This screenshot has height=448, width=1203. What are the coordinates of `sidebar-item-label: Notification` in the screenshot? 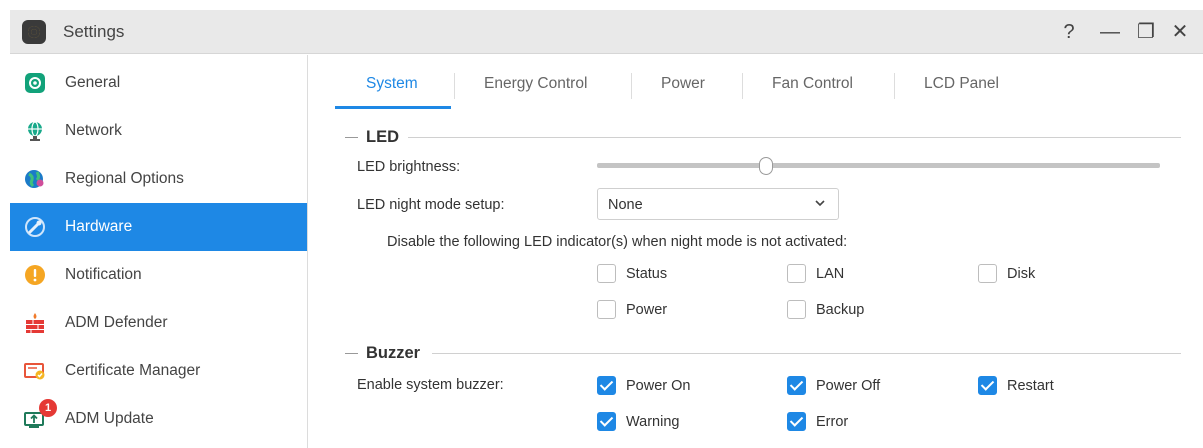 It's located at (103, 274).